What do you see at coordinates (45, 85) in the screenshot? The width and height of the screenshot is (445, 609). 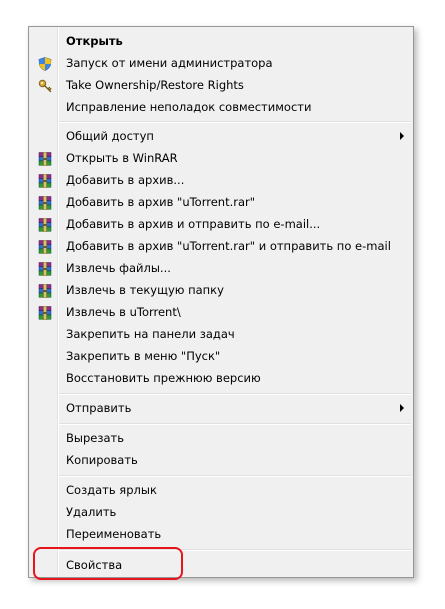 I see `key-icon` at bounding box center [45, 85].